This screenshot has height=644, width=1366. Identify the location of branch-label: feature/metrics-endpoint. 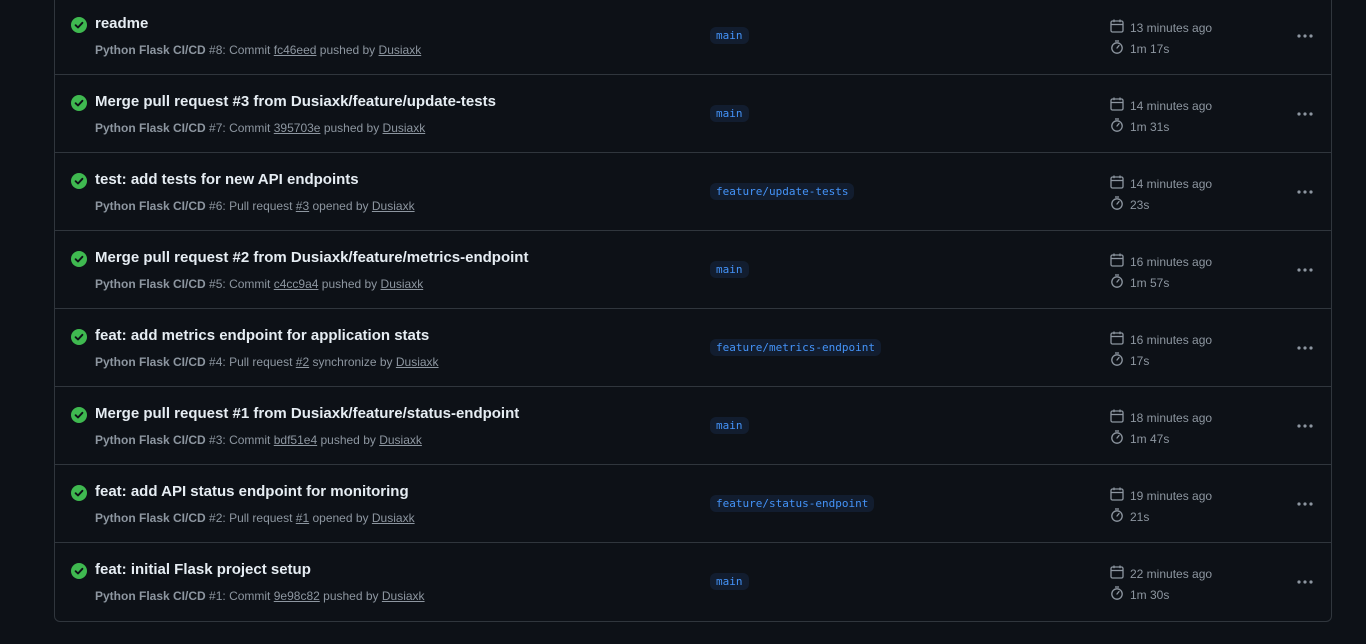
(795, 347).